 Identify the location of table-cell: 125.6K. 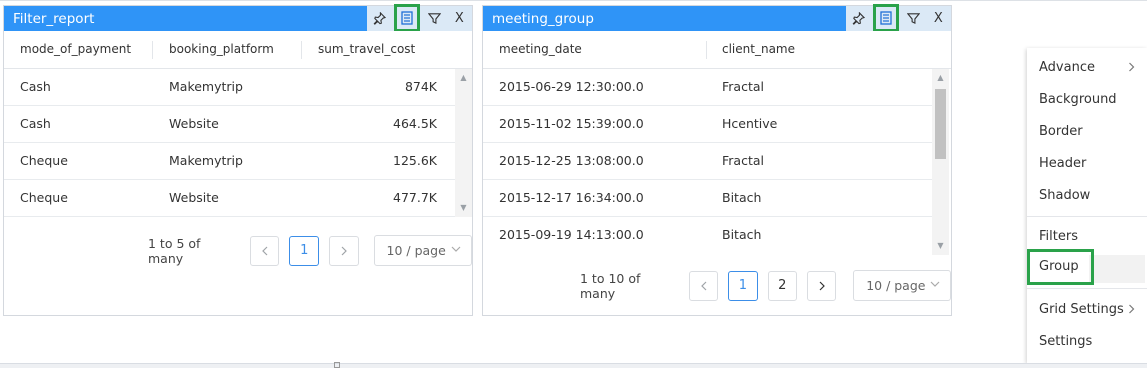
(415, 160).